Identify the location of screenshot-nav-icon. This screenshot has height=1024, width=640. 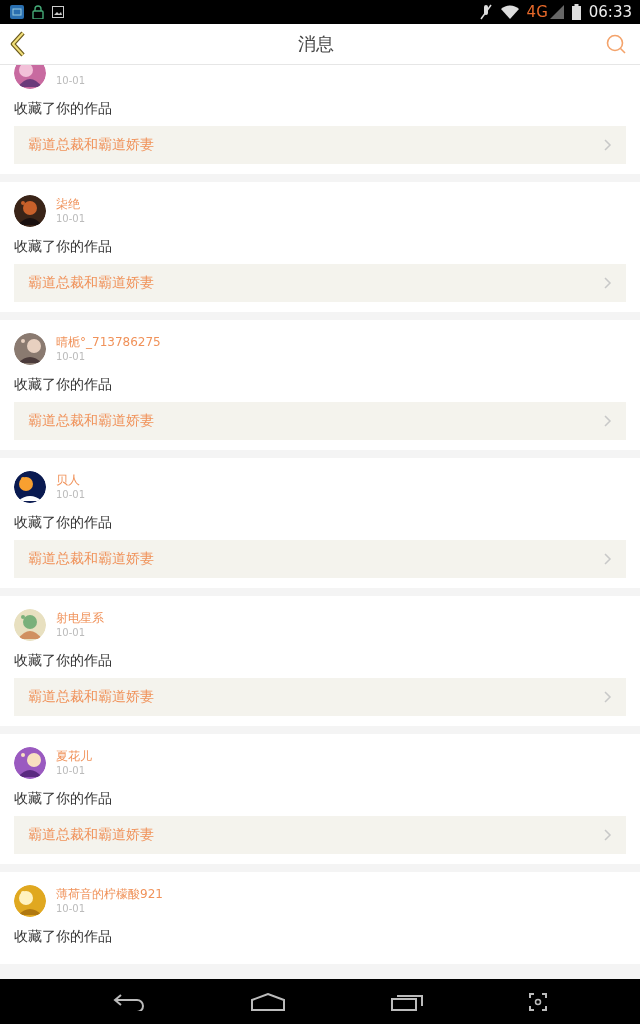
(538, 1001).